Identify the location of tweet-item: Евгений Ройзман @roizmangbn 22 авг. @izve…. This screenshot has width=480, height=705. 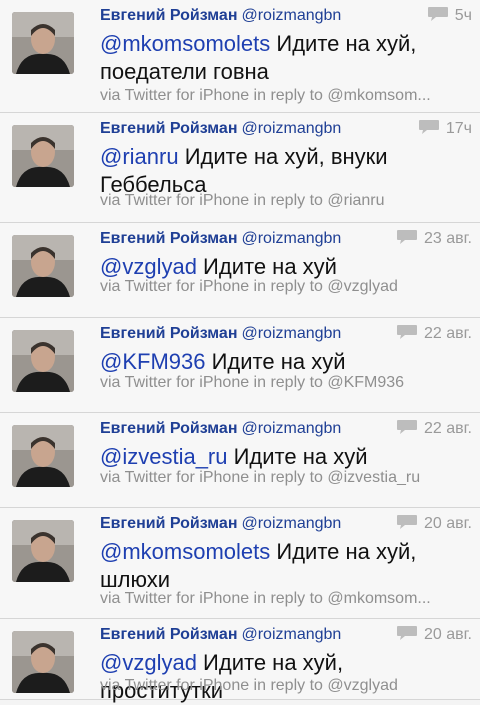
(240, 460).